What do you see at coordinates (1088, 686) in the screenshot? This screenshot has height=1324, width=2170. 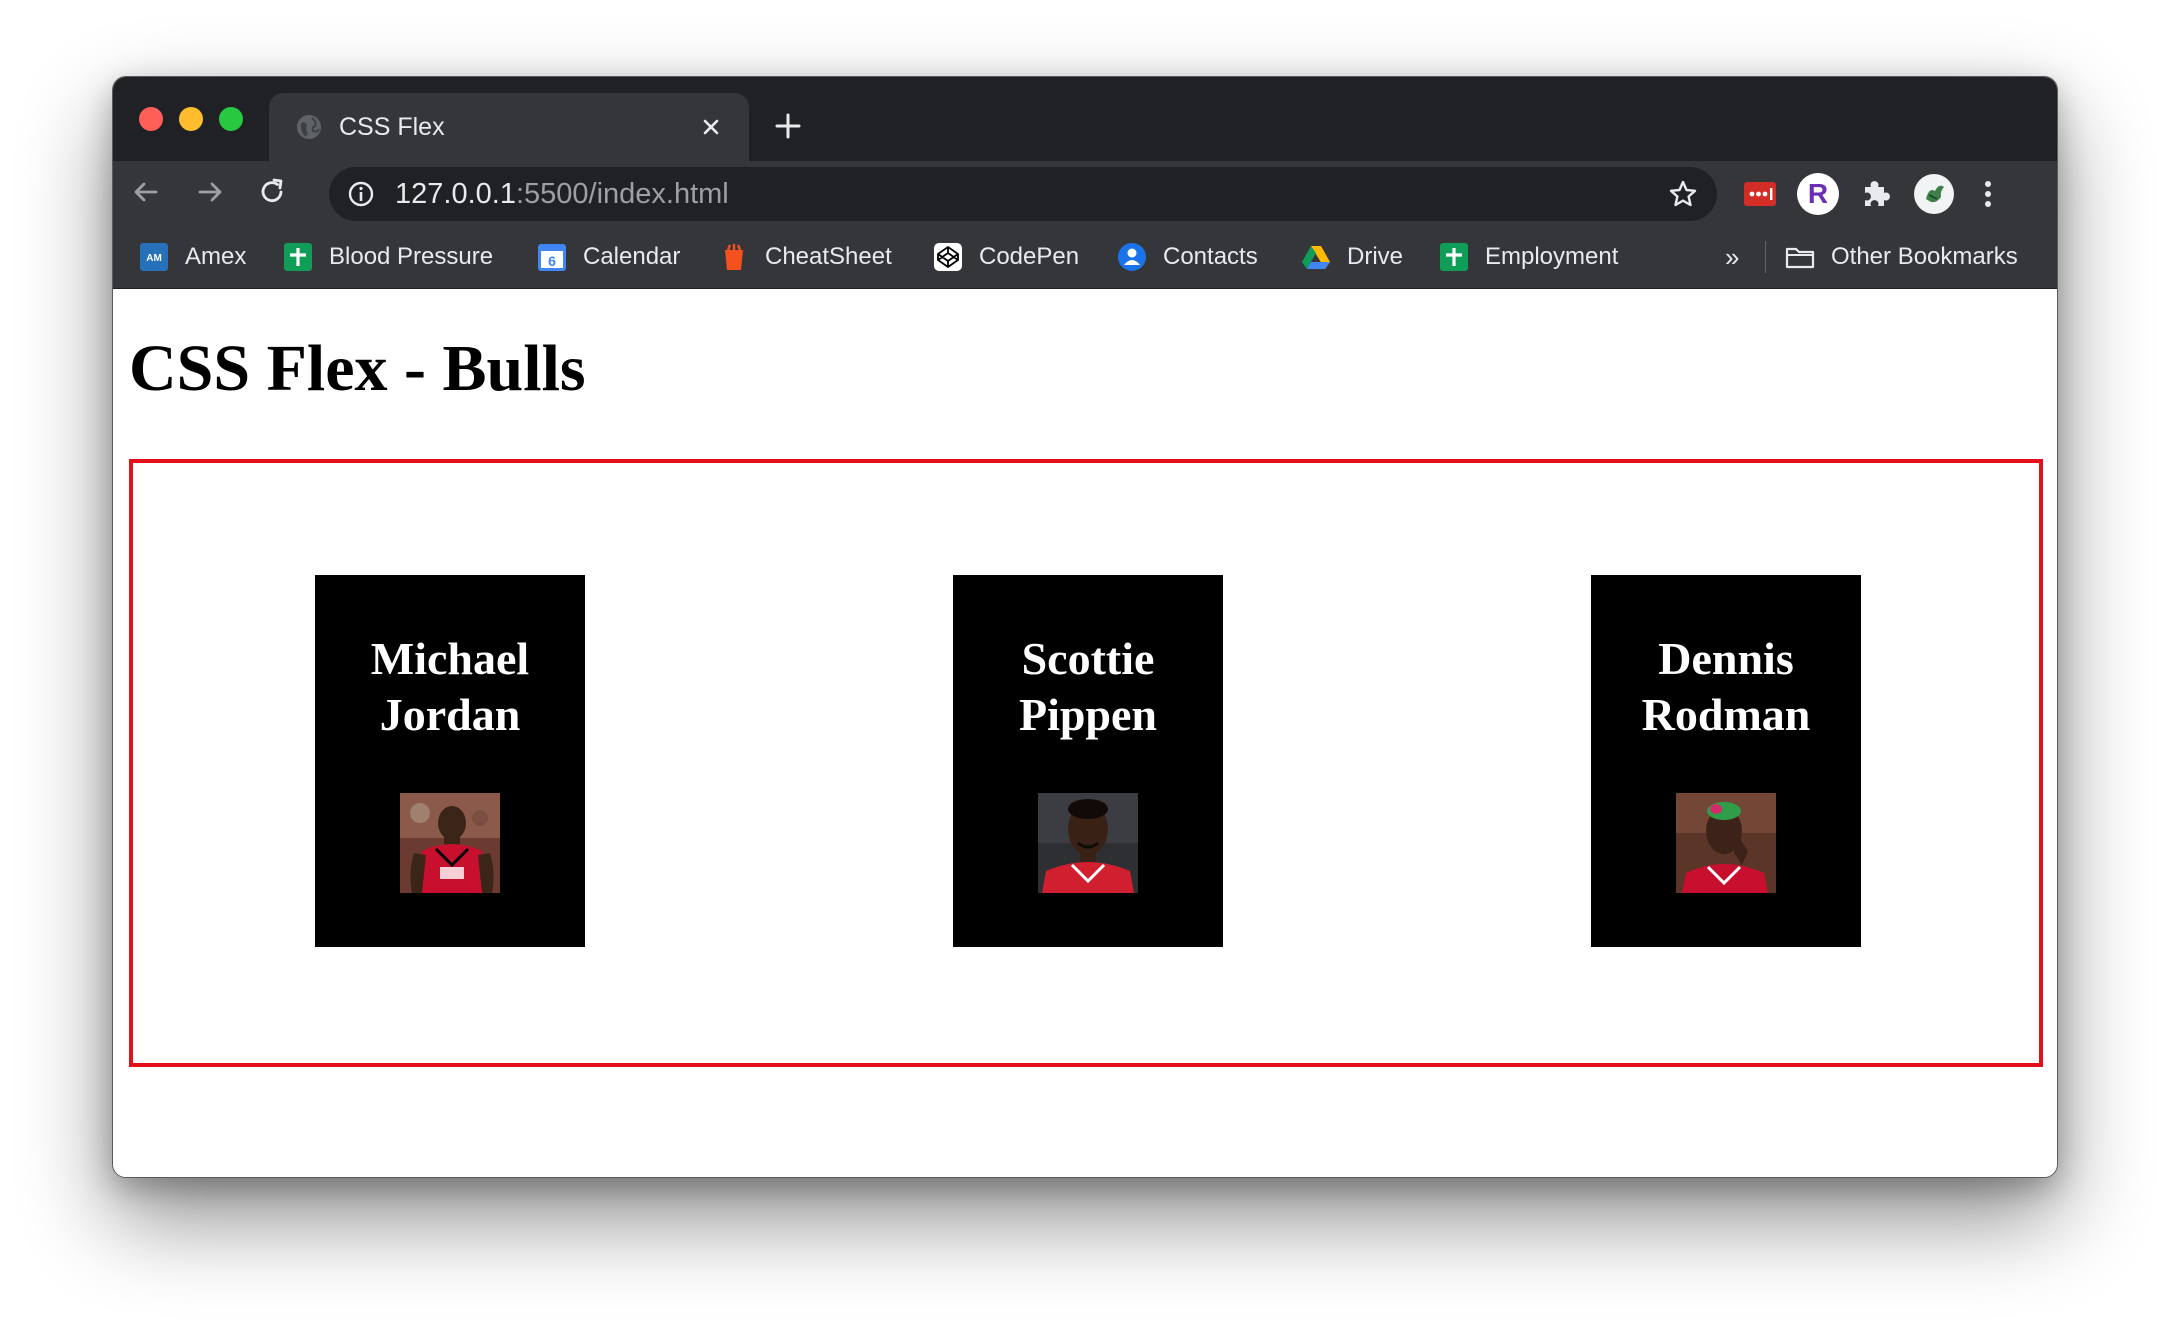 I see `player-name: Scottie Pippen` at bounding box center [1088, 686].